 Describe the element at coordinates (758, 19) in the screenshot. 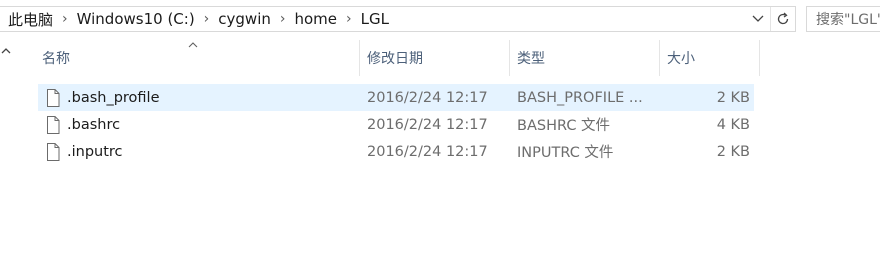

I see `chevron-down-icon` at that location.